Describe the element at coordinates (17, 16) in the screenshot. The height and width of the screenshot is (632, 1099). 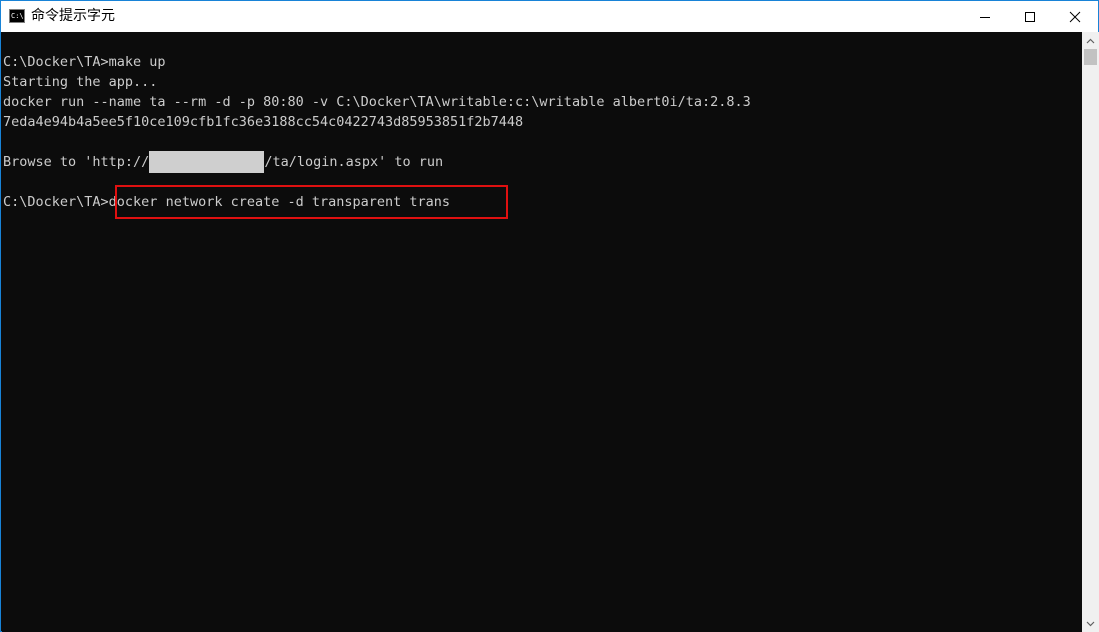
I see `command-prompt-icon: C:\` at that location.